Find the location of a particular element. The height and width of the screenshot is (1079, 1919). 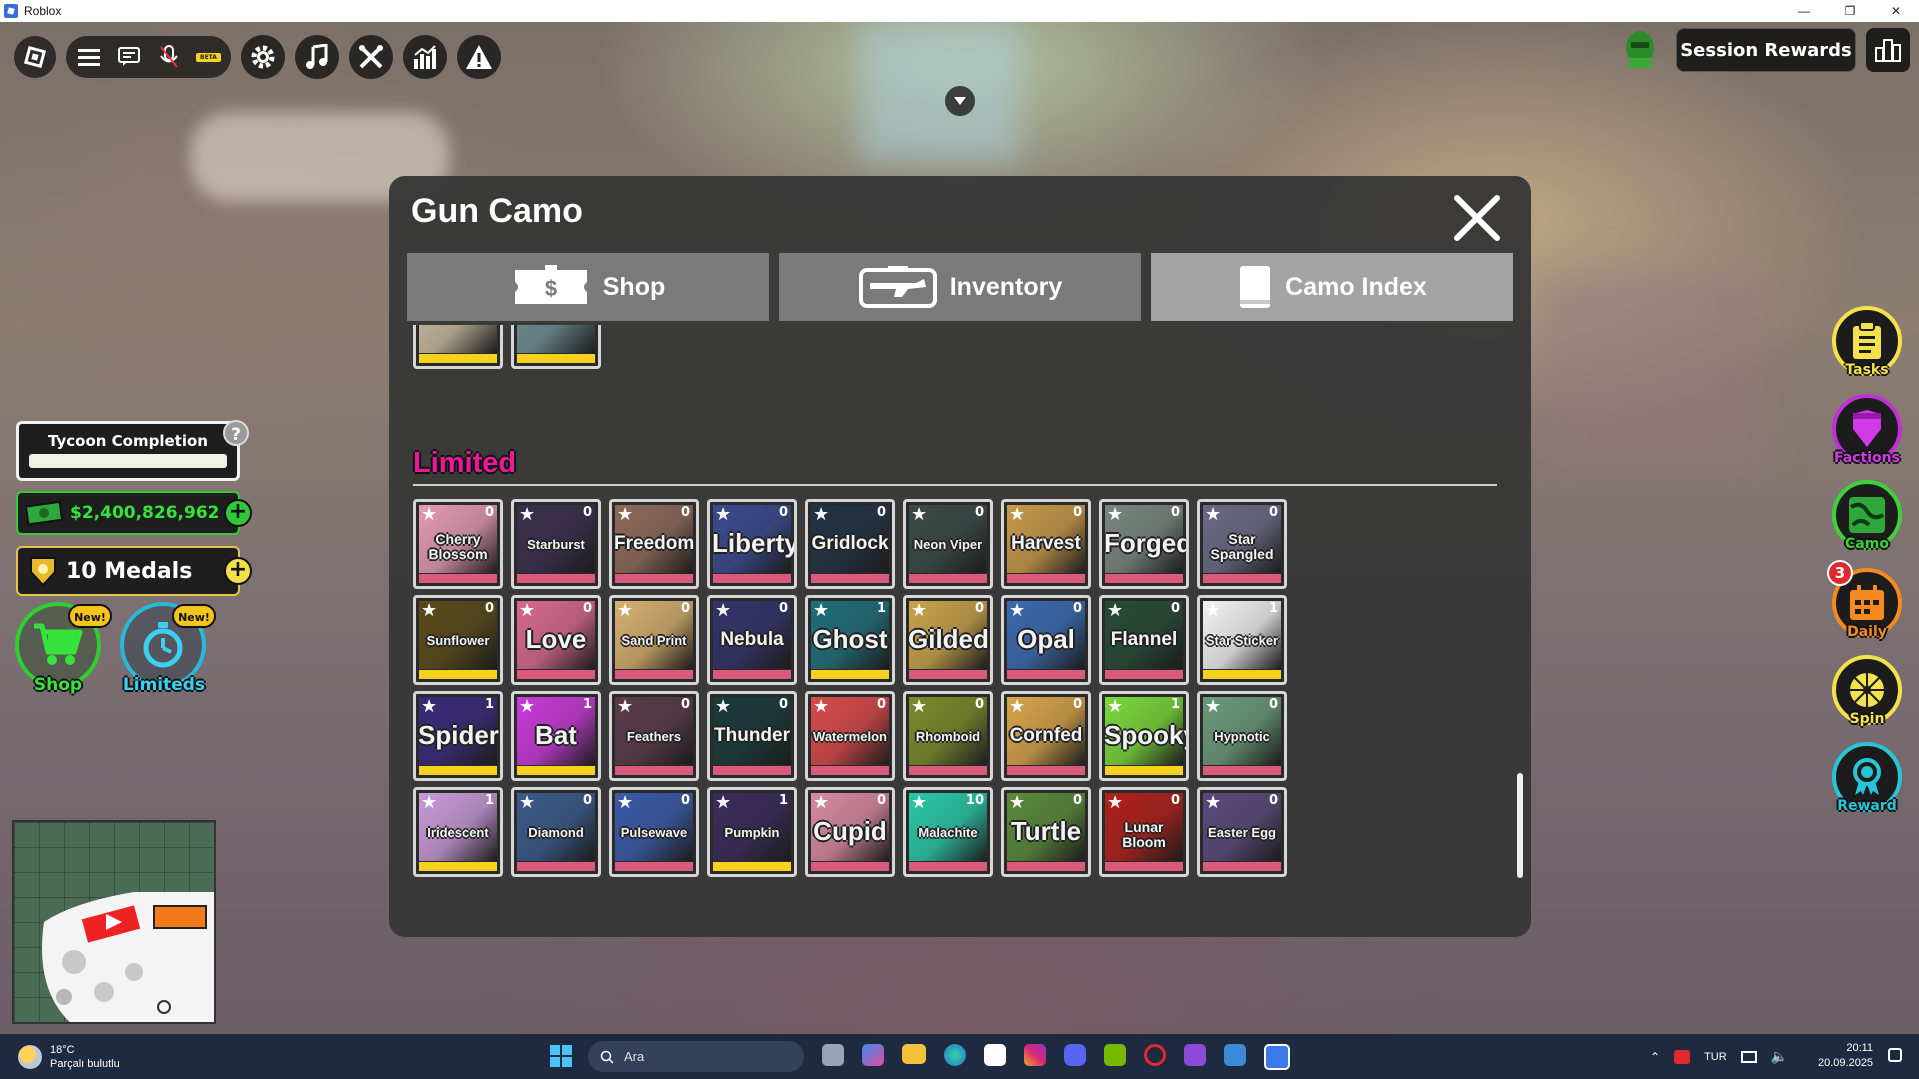

expand-hud-button is located at coordinates (960, 101).